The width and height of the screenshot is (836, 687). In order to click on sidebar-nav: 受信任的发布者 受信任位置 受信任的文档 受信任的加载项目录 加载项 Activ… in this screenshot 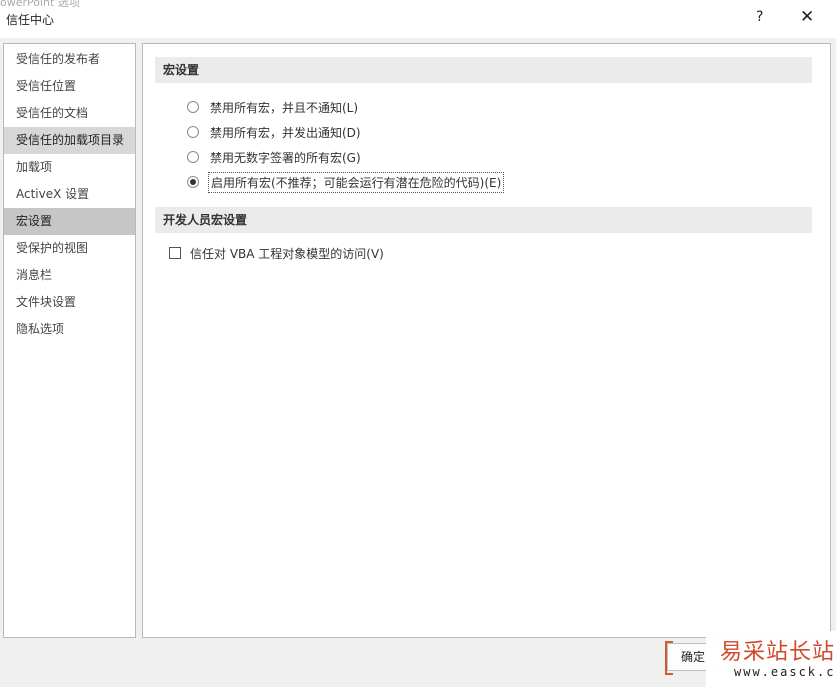, I will do `click(69, 340)`.